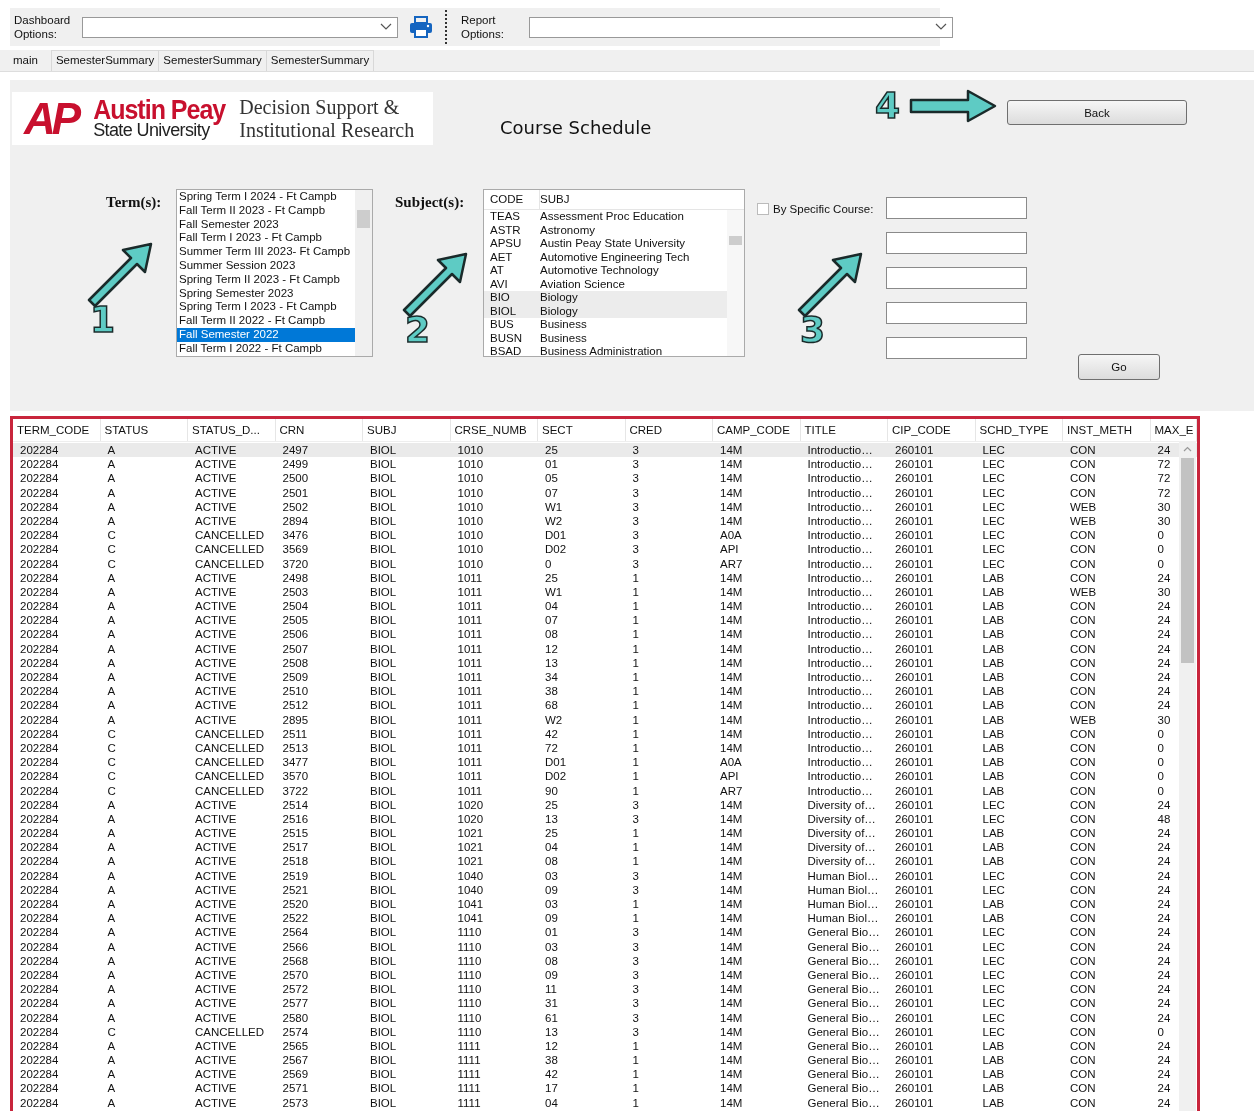 This screenshot has width=1254, height=1111. What do you see at coordinates (605, 298) in the screenshot?
I see `list-item: BIO Biology` at bounding box center [605, 298].